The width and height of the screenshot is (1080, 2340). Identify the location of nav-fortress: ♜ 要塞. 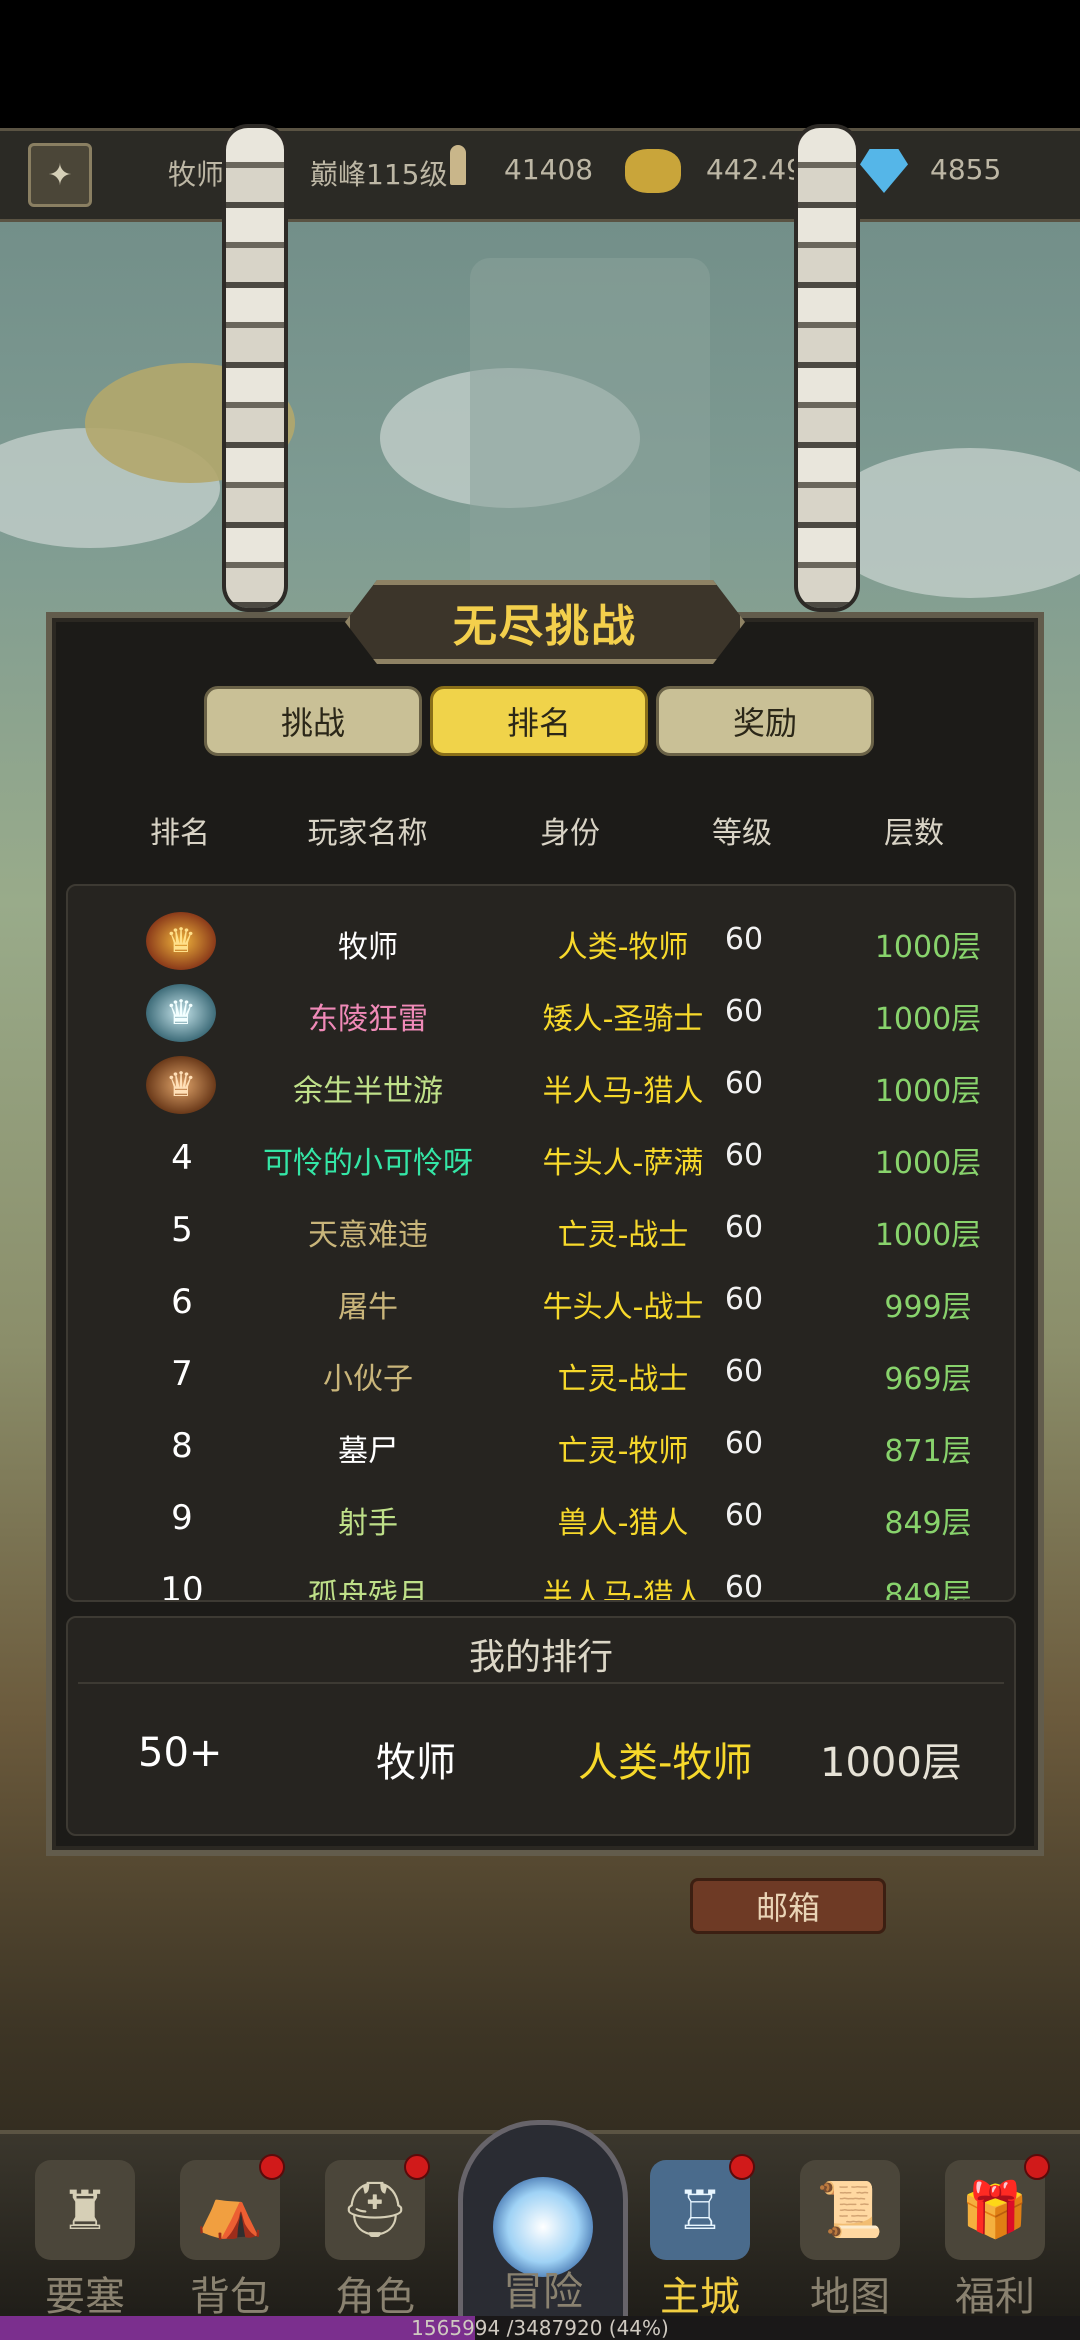
(85, 2240).